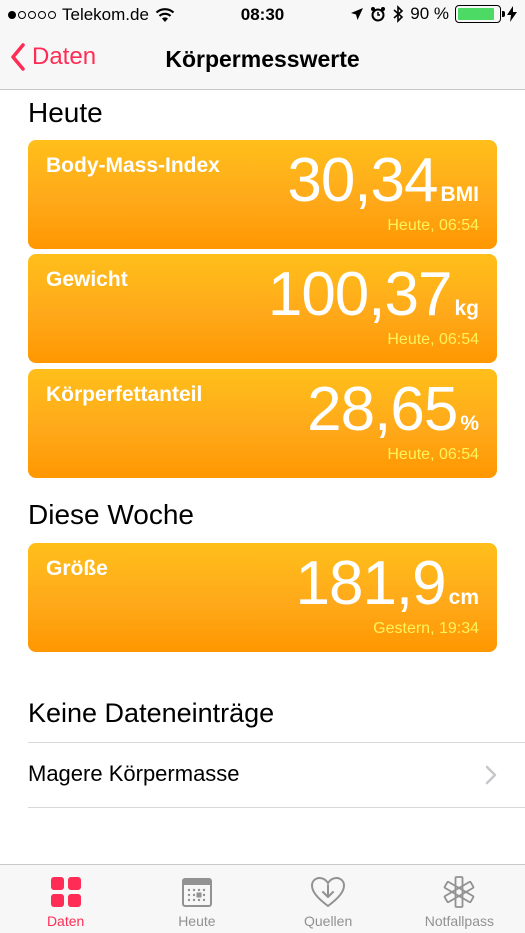 This screenshot has width=525, height=933. What do you see at coordinates (262, 15) in the screenshot?
I see `status-bar: Telekom.de 08:30 90 %` at bounding box center [262, 15].